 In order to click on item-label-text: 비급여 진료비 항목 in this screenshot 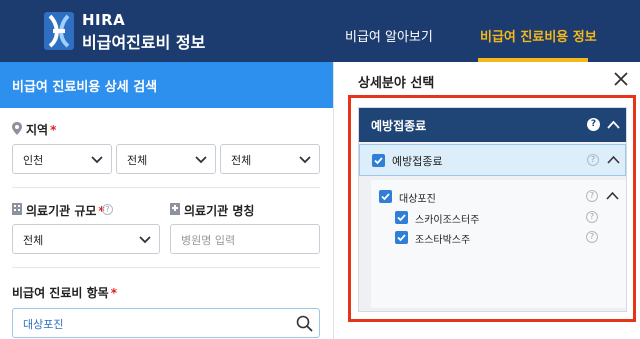, I will do `click(60, 293)`.